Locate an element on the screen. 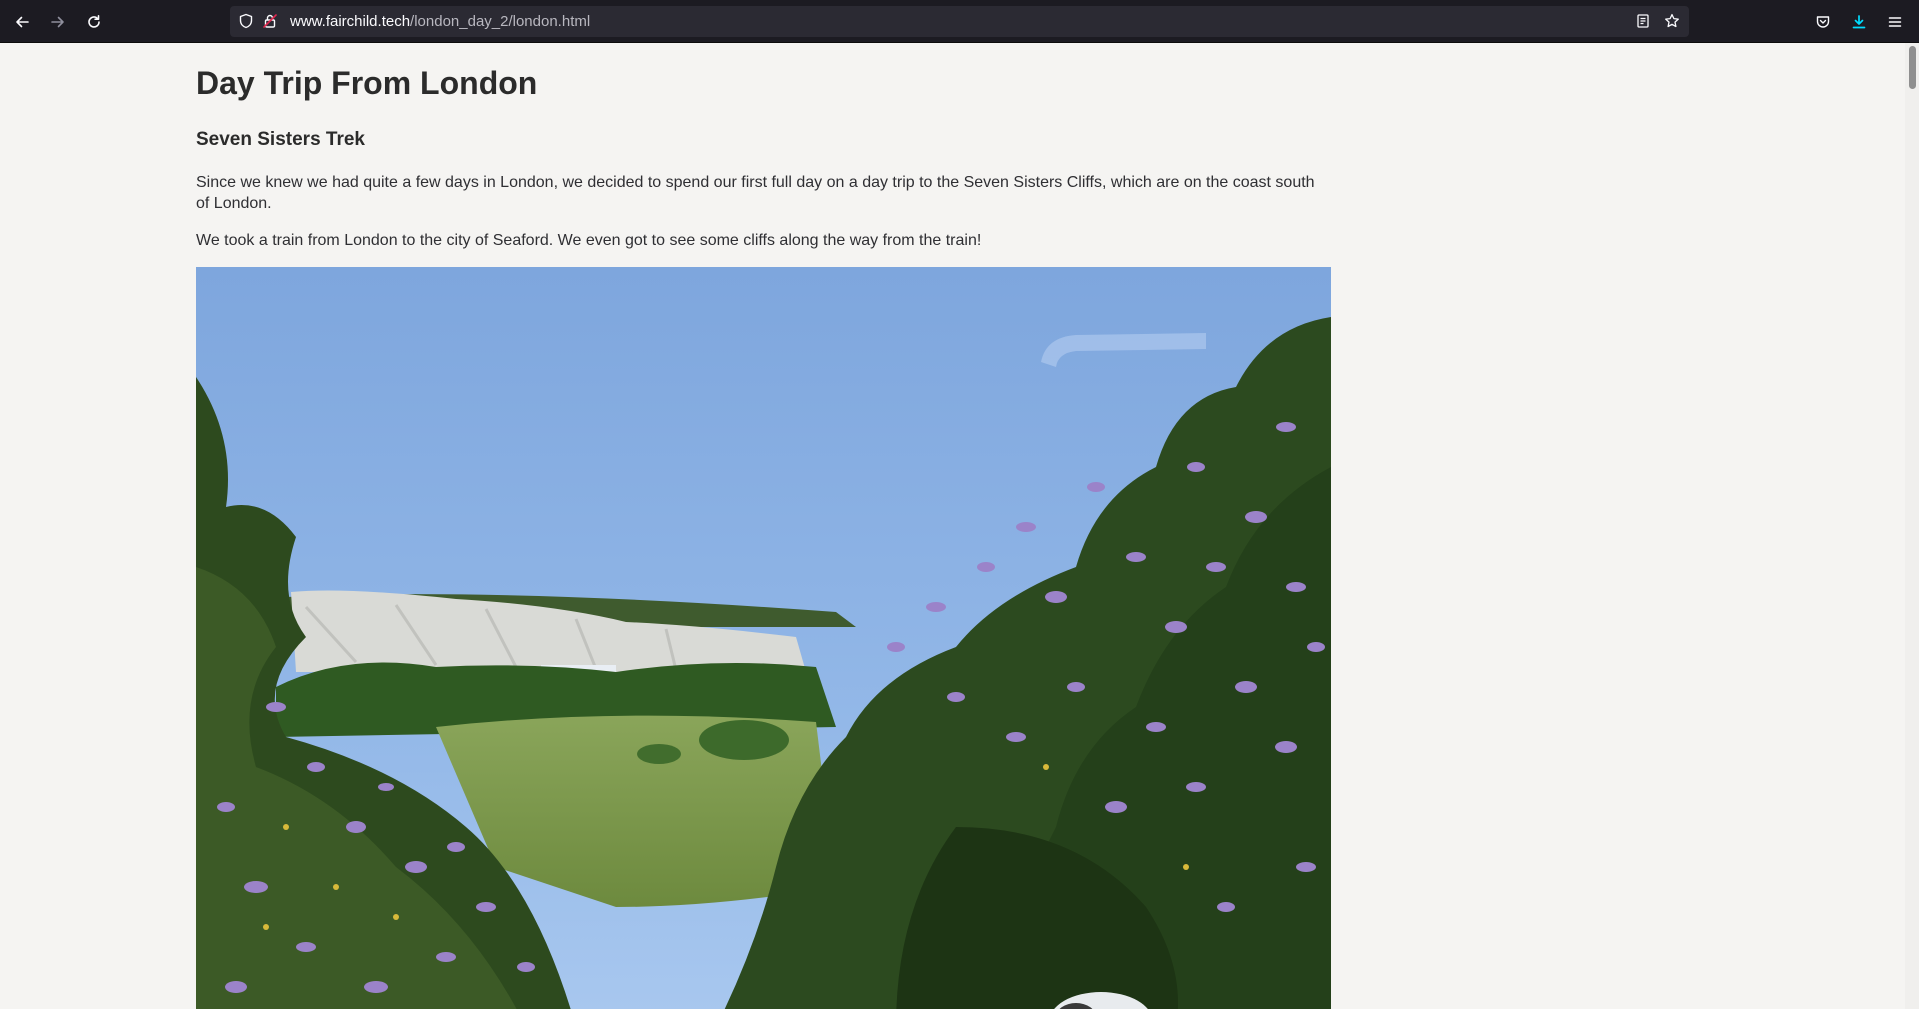  reload-icon is located at coordinates (94, 21).